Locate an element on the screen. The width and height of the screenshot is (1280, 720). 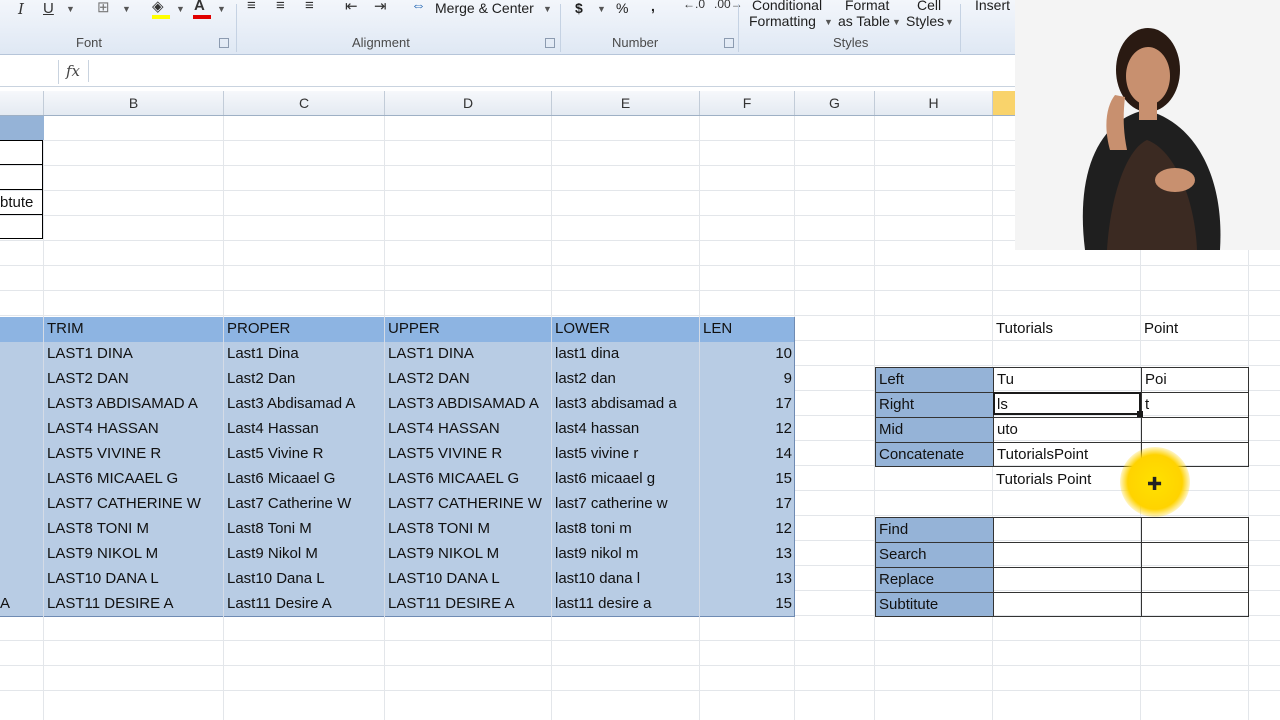
table-cell: Last4 Hassan is located at coordinates (304, 429).